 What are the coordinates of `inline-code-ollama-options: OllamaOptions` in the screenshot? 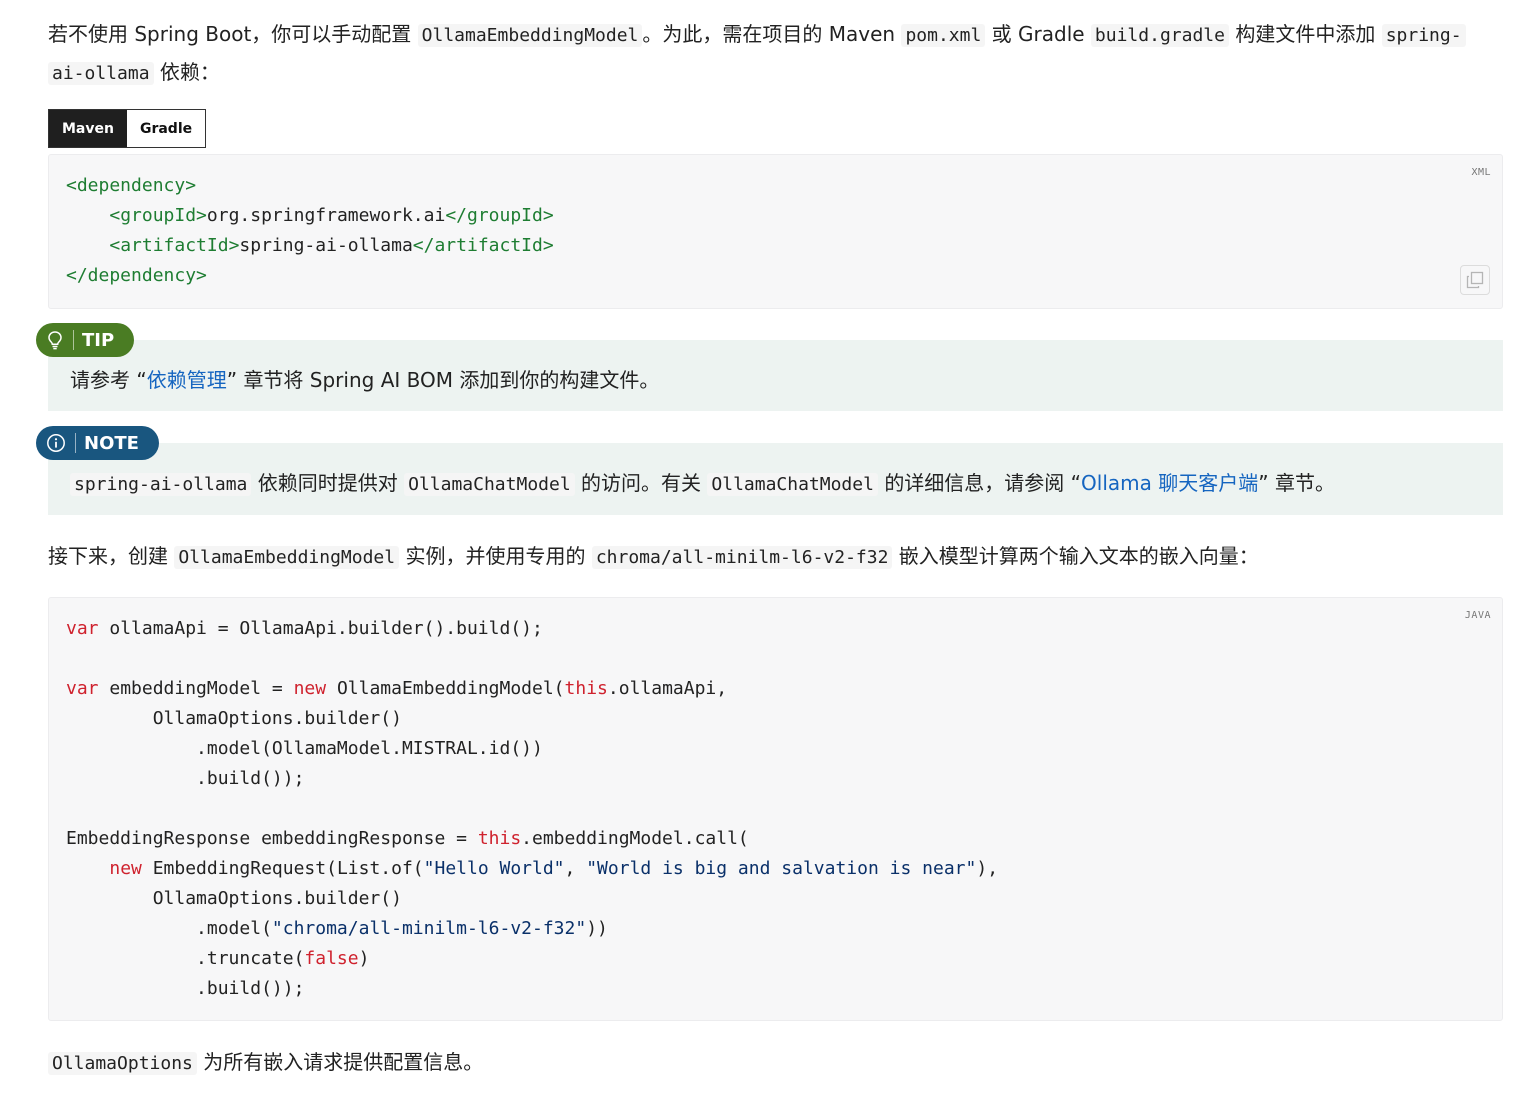 It's located at (122, 1063).